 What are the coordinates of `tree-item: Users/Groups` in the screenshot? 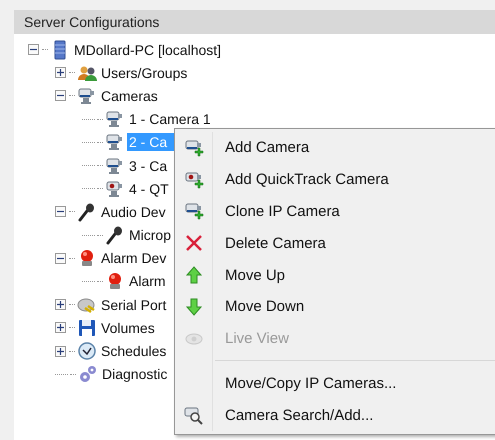 It's located at (144, 73).